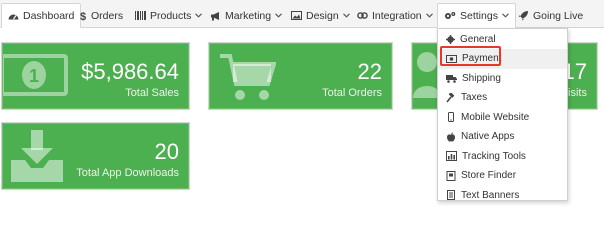 This screenshot has height=240, width=604. Describe the element at coordinates (37, 156) in the screenshot. I see `download-icon` at that location.